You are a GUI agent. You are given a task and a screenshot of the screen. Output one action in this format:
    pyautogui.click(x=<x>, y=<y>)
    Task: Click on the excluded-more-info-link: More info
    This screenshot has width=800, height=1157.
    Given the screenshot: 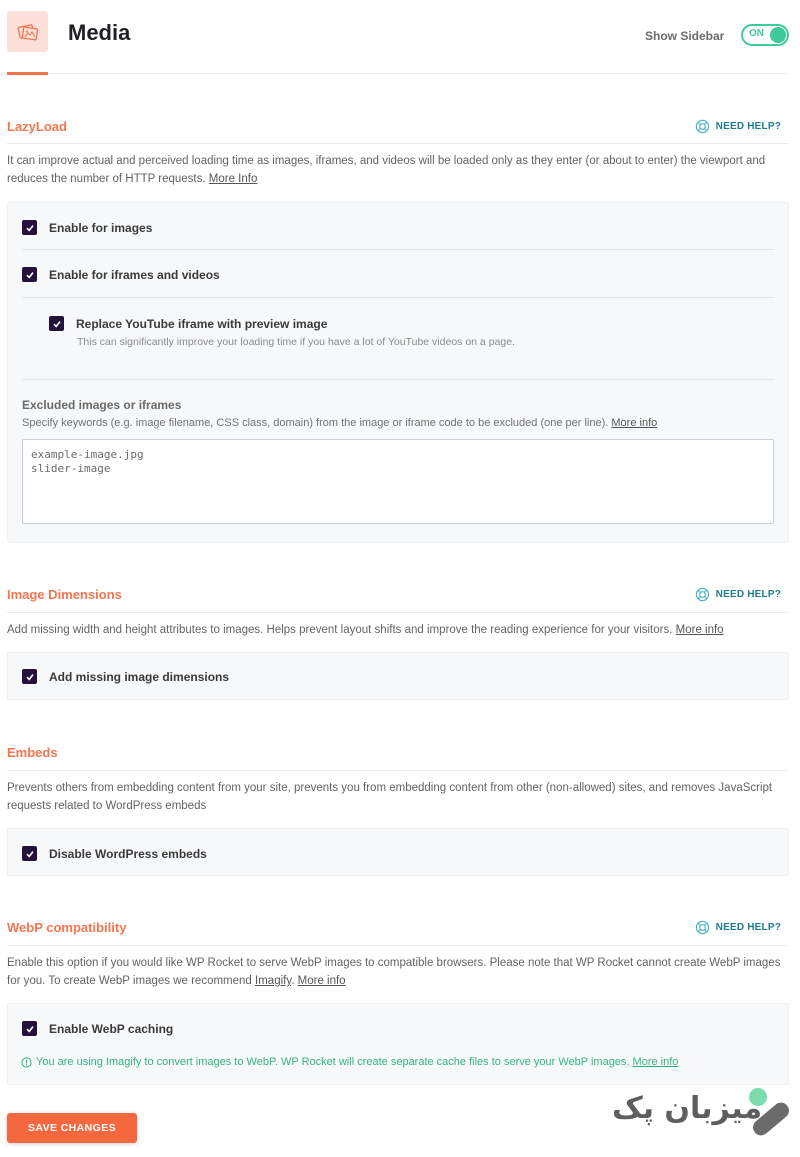 What is the action you would take?
    pyautogui.click(x=634, y=423)
    